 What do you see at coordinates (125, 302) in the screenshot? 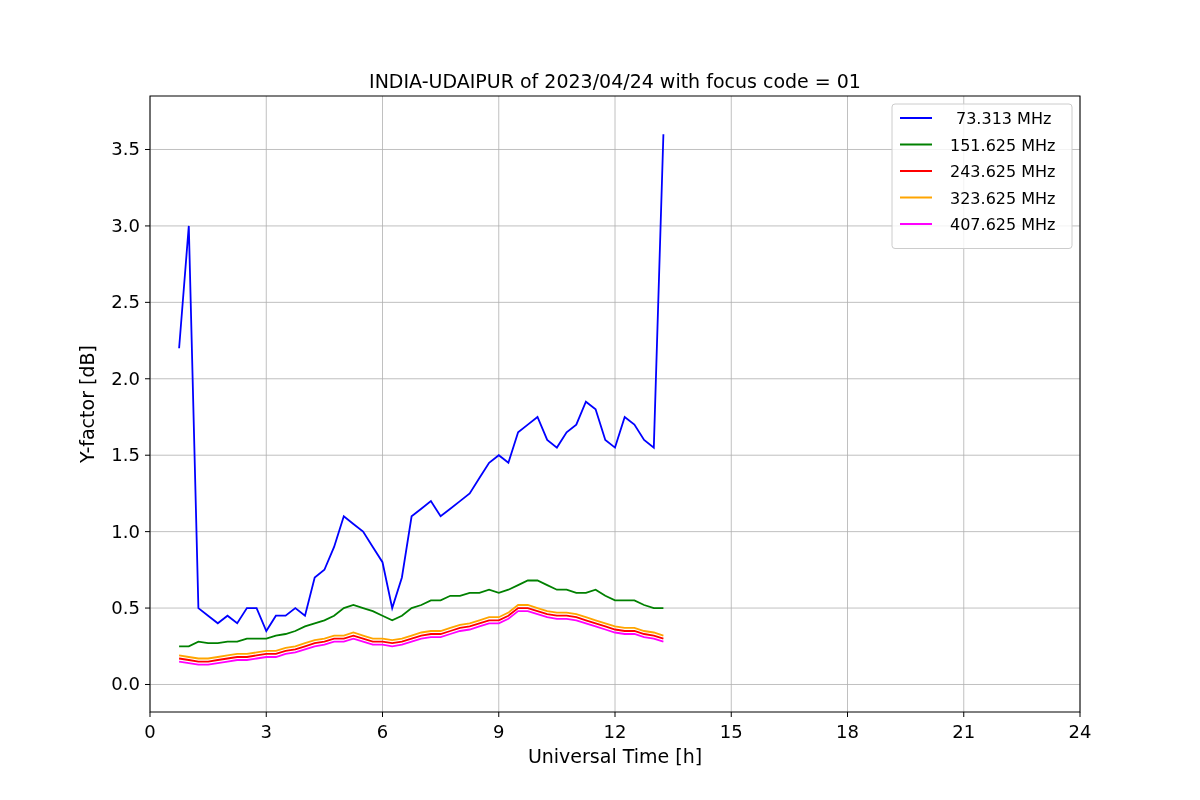
I see `tick-label: 2.5` at bounding box center [125, 302].